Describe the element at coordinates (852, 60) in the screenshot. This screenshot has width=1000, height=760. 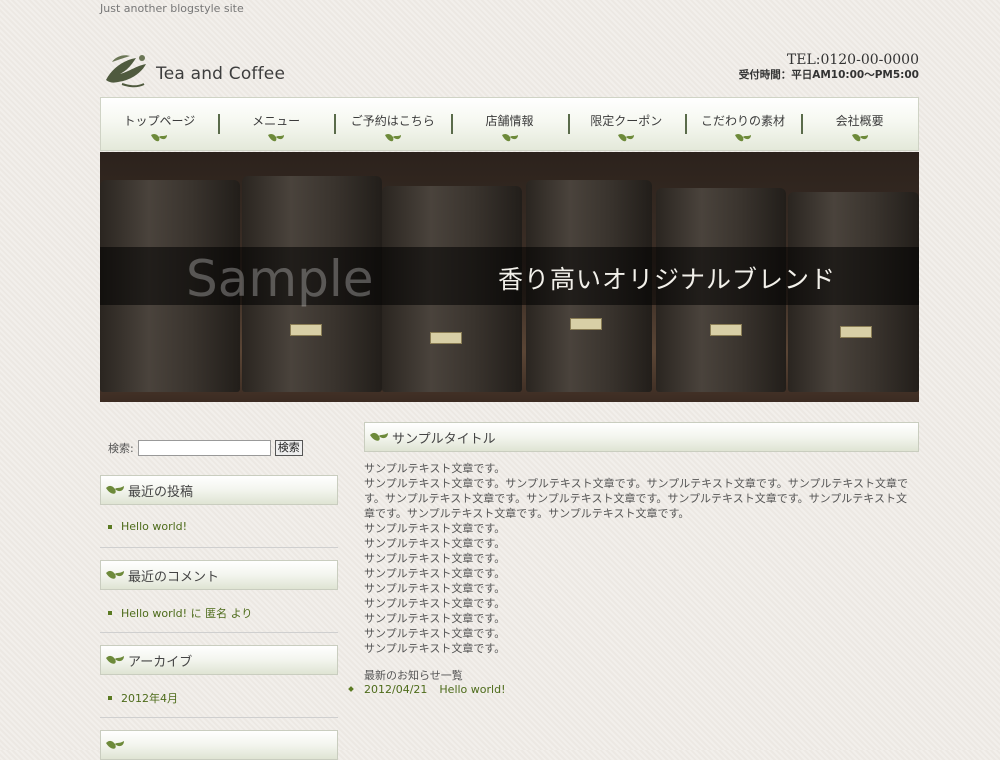
I see `phone-number: TEL:0120-00-0000` at that location.